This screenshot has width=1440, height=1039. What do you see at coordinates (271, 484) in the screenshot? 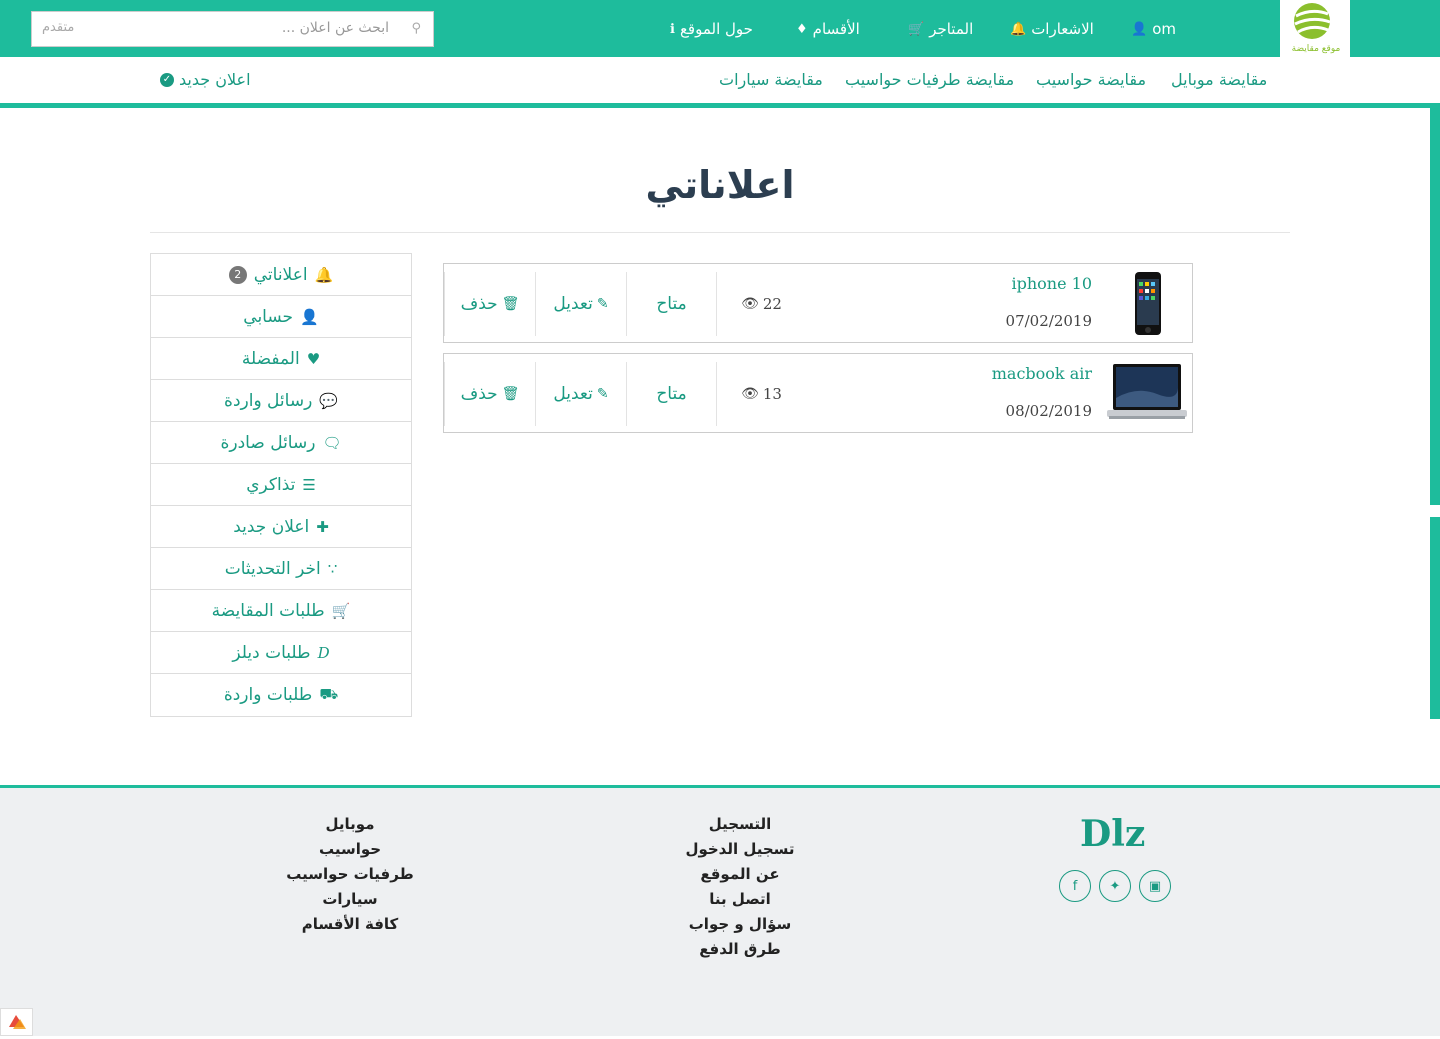
I see `sidebar-item-label: تذاكري` at bounding box center [271, 484].